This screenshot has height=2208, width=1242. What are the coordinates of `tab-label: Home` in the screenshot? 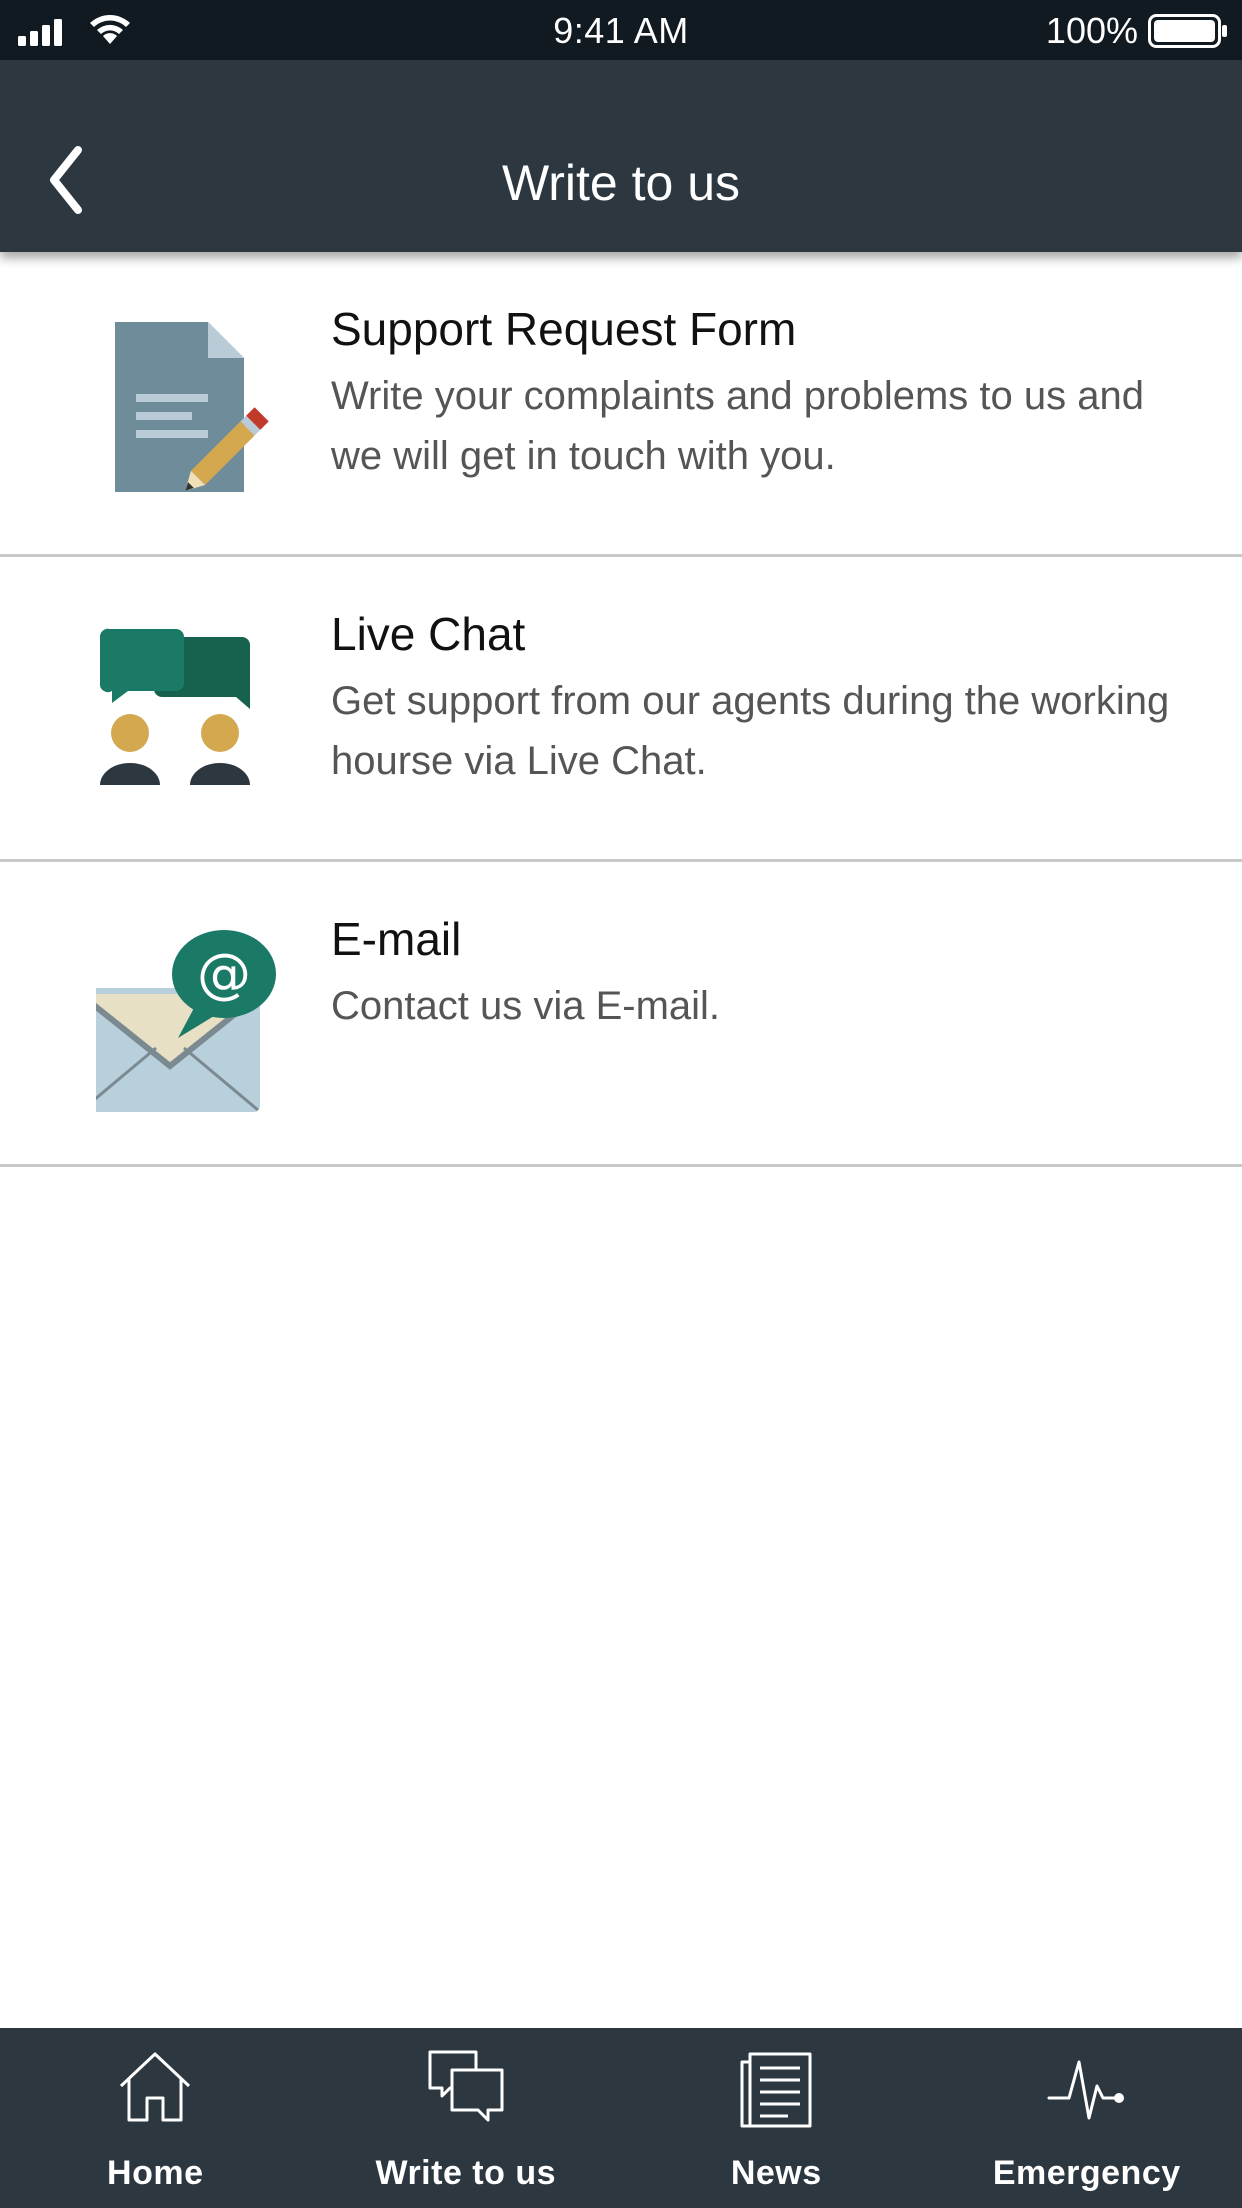 It's located at (155, 2173).